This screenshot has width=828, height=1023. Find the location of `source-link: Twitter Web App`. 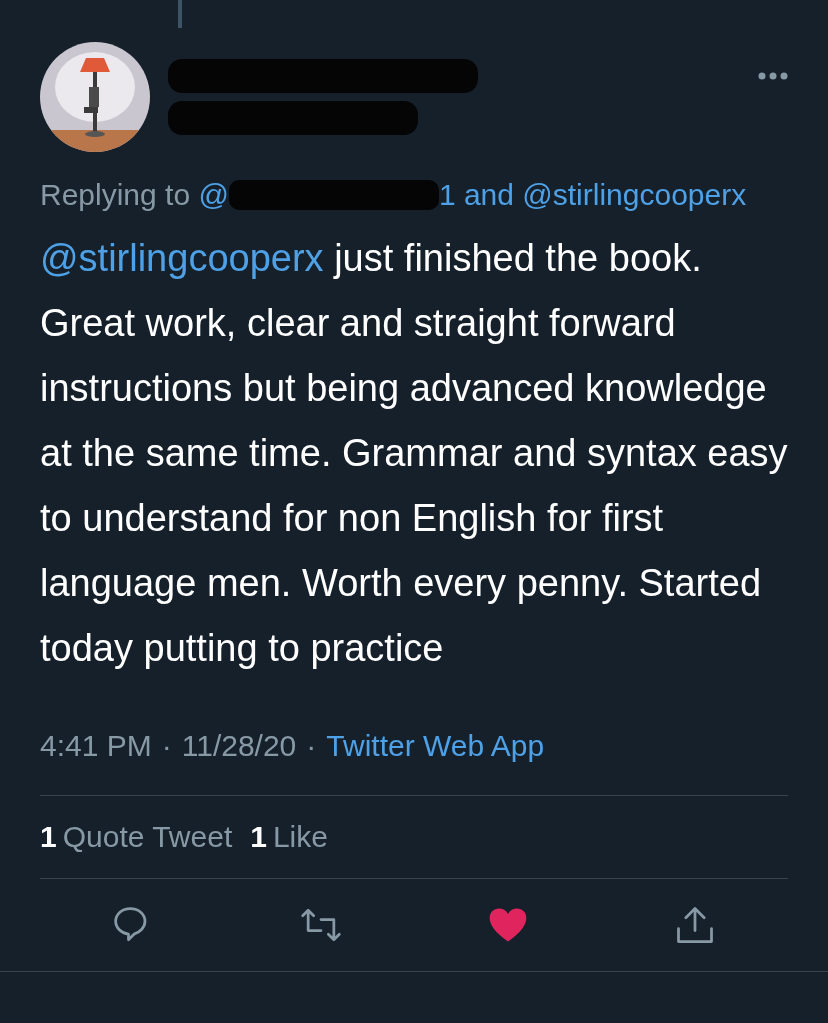

source-link: Twitter Web App is located at coordinates (435, 746).